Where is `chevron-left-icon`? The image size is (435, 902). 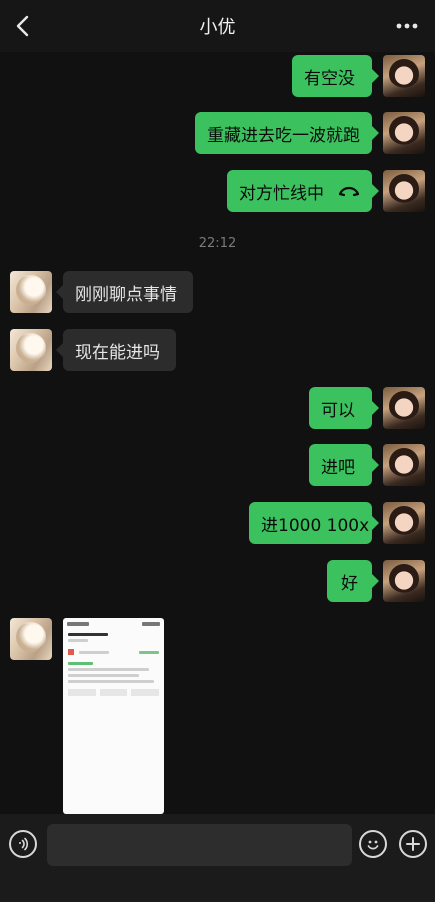 chevron-left-icon is located at coordinates (22, 26).